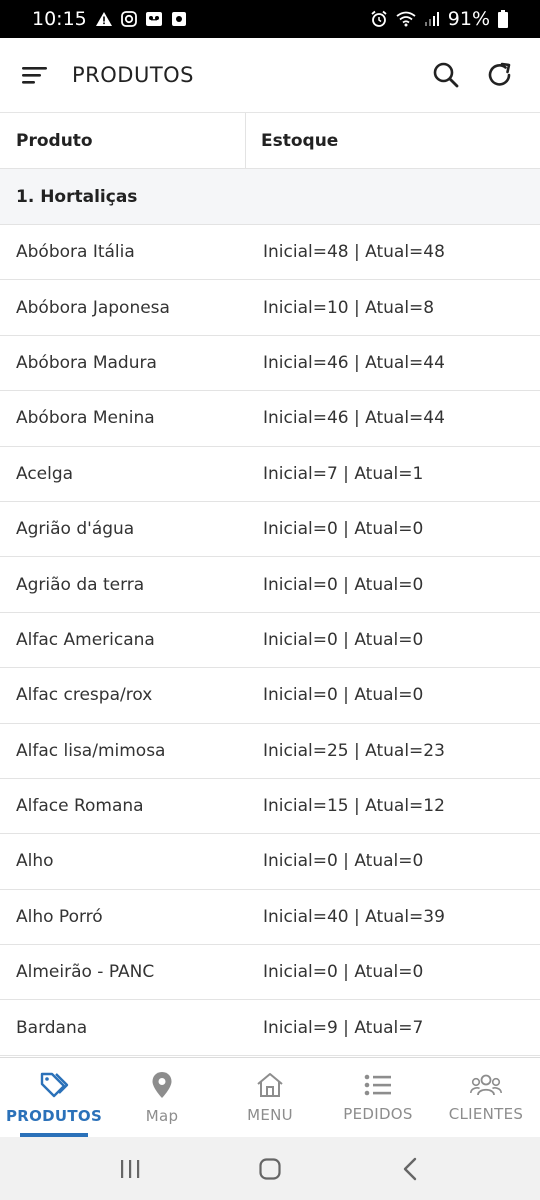 The height and width of the screenshot is (1200, 540). Describe the element at coordinates (354, 916) in the screenshot. I see `stock-value: Inicial=40 | Atual=39` at that location.